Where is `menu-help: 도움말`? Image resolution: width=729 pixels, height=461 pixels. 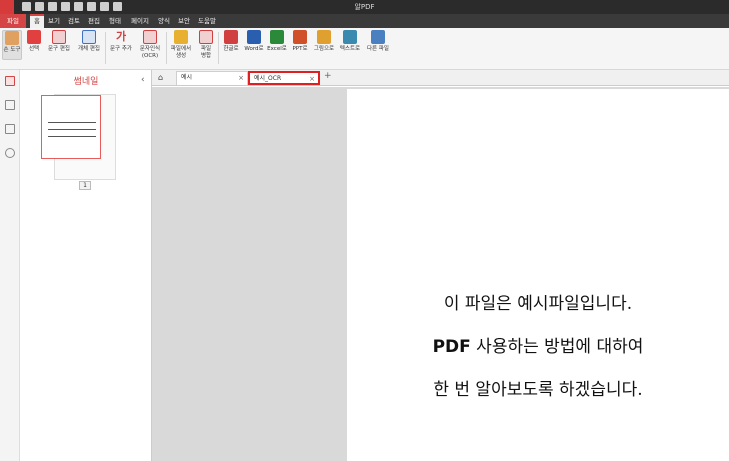 menu-help: 도움말 is located at coordinates (207, 21).